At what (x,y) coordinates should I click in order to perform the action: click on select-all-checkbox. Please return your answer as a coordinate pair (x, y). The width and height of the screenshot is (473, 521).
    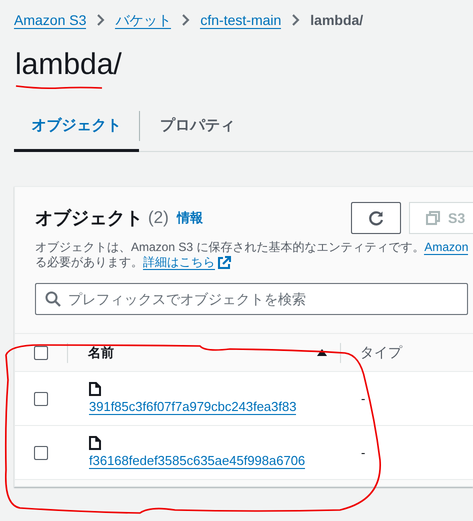
    Looking at the image, I should click on (41, 353).